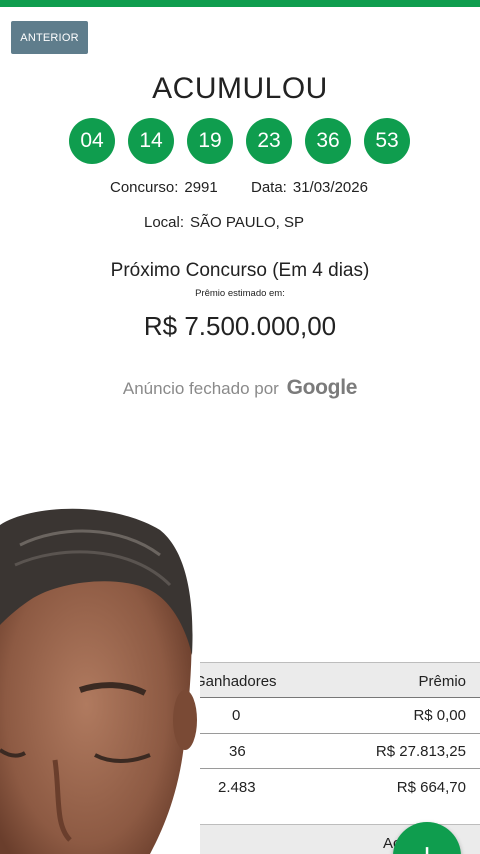 The width and height of the screenshot is (480, 854). Describe the element at coordinates (439, 715) in the screenshot. I see `table-cell-prize: R$ 0,00` at that location.